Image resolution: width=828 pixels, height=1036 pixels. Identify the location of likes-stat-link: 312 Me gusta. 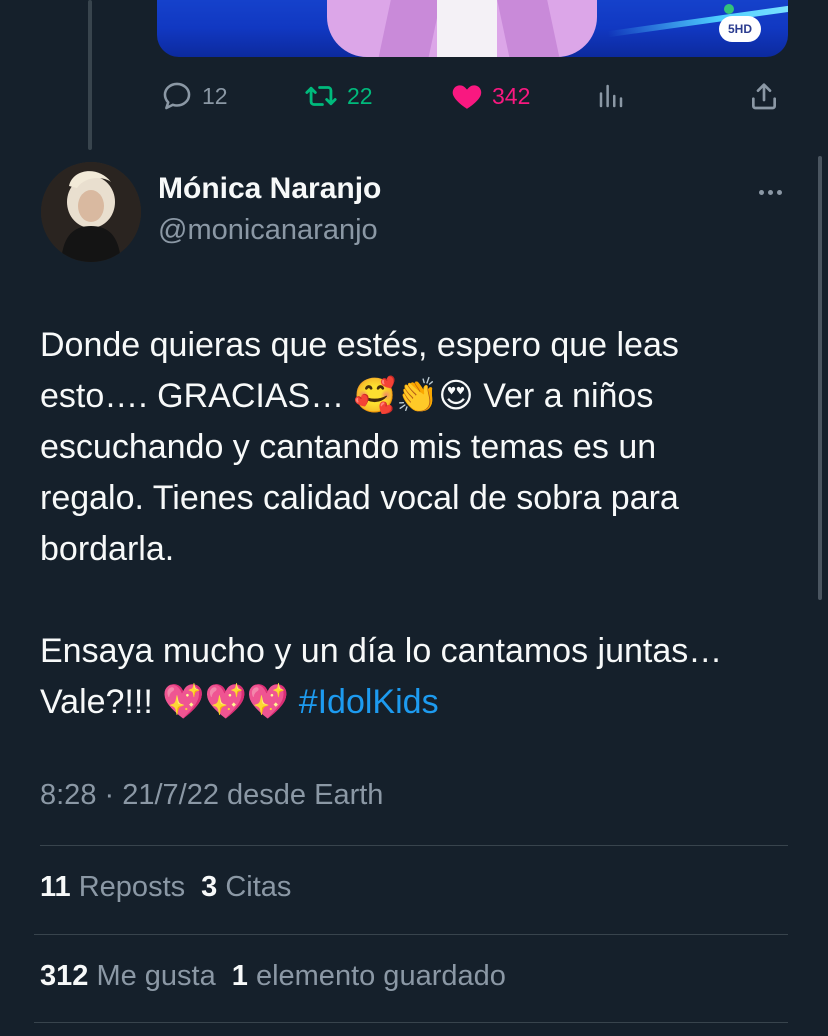
(128, 976).